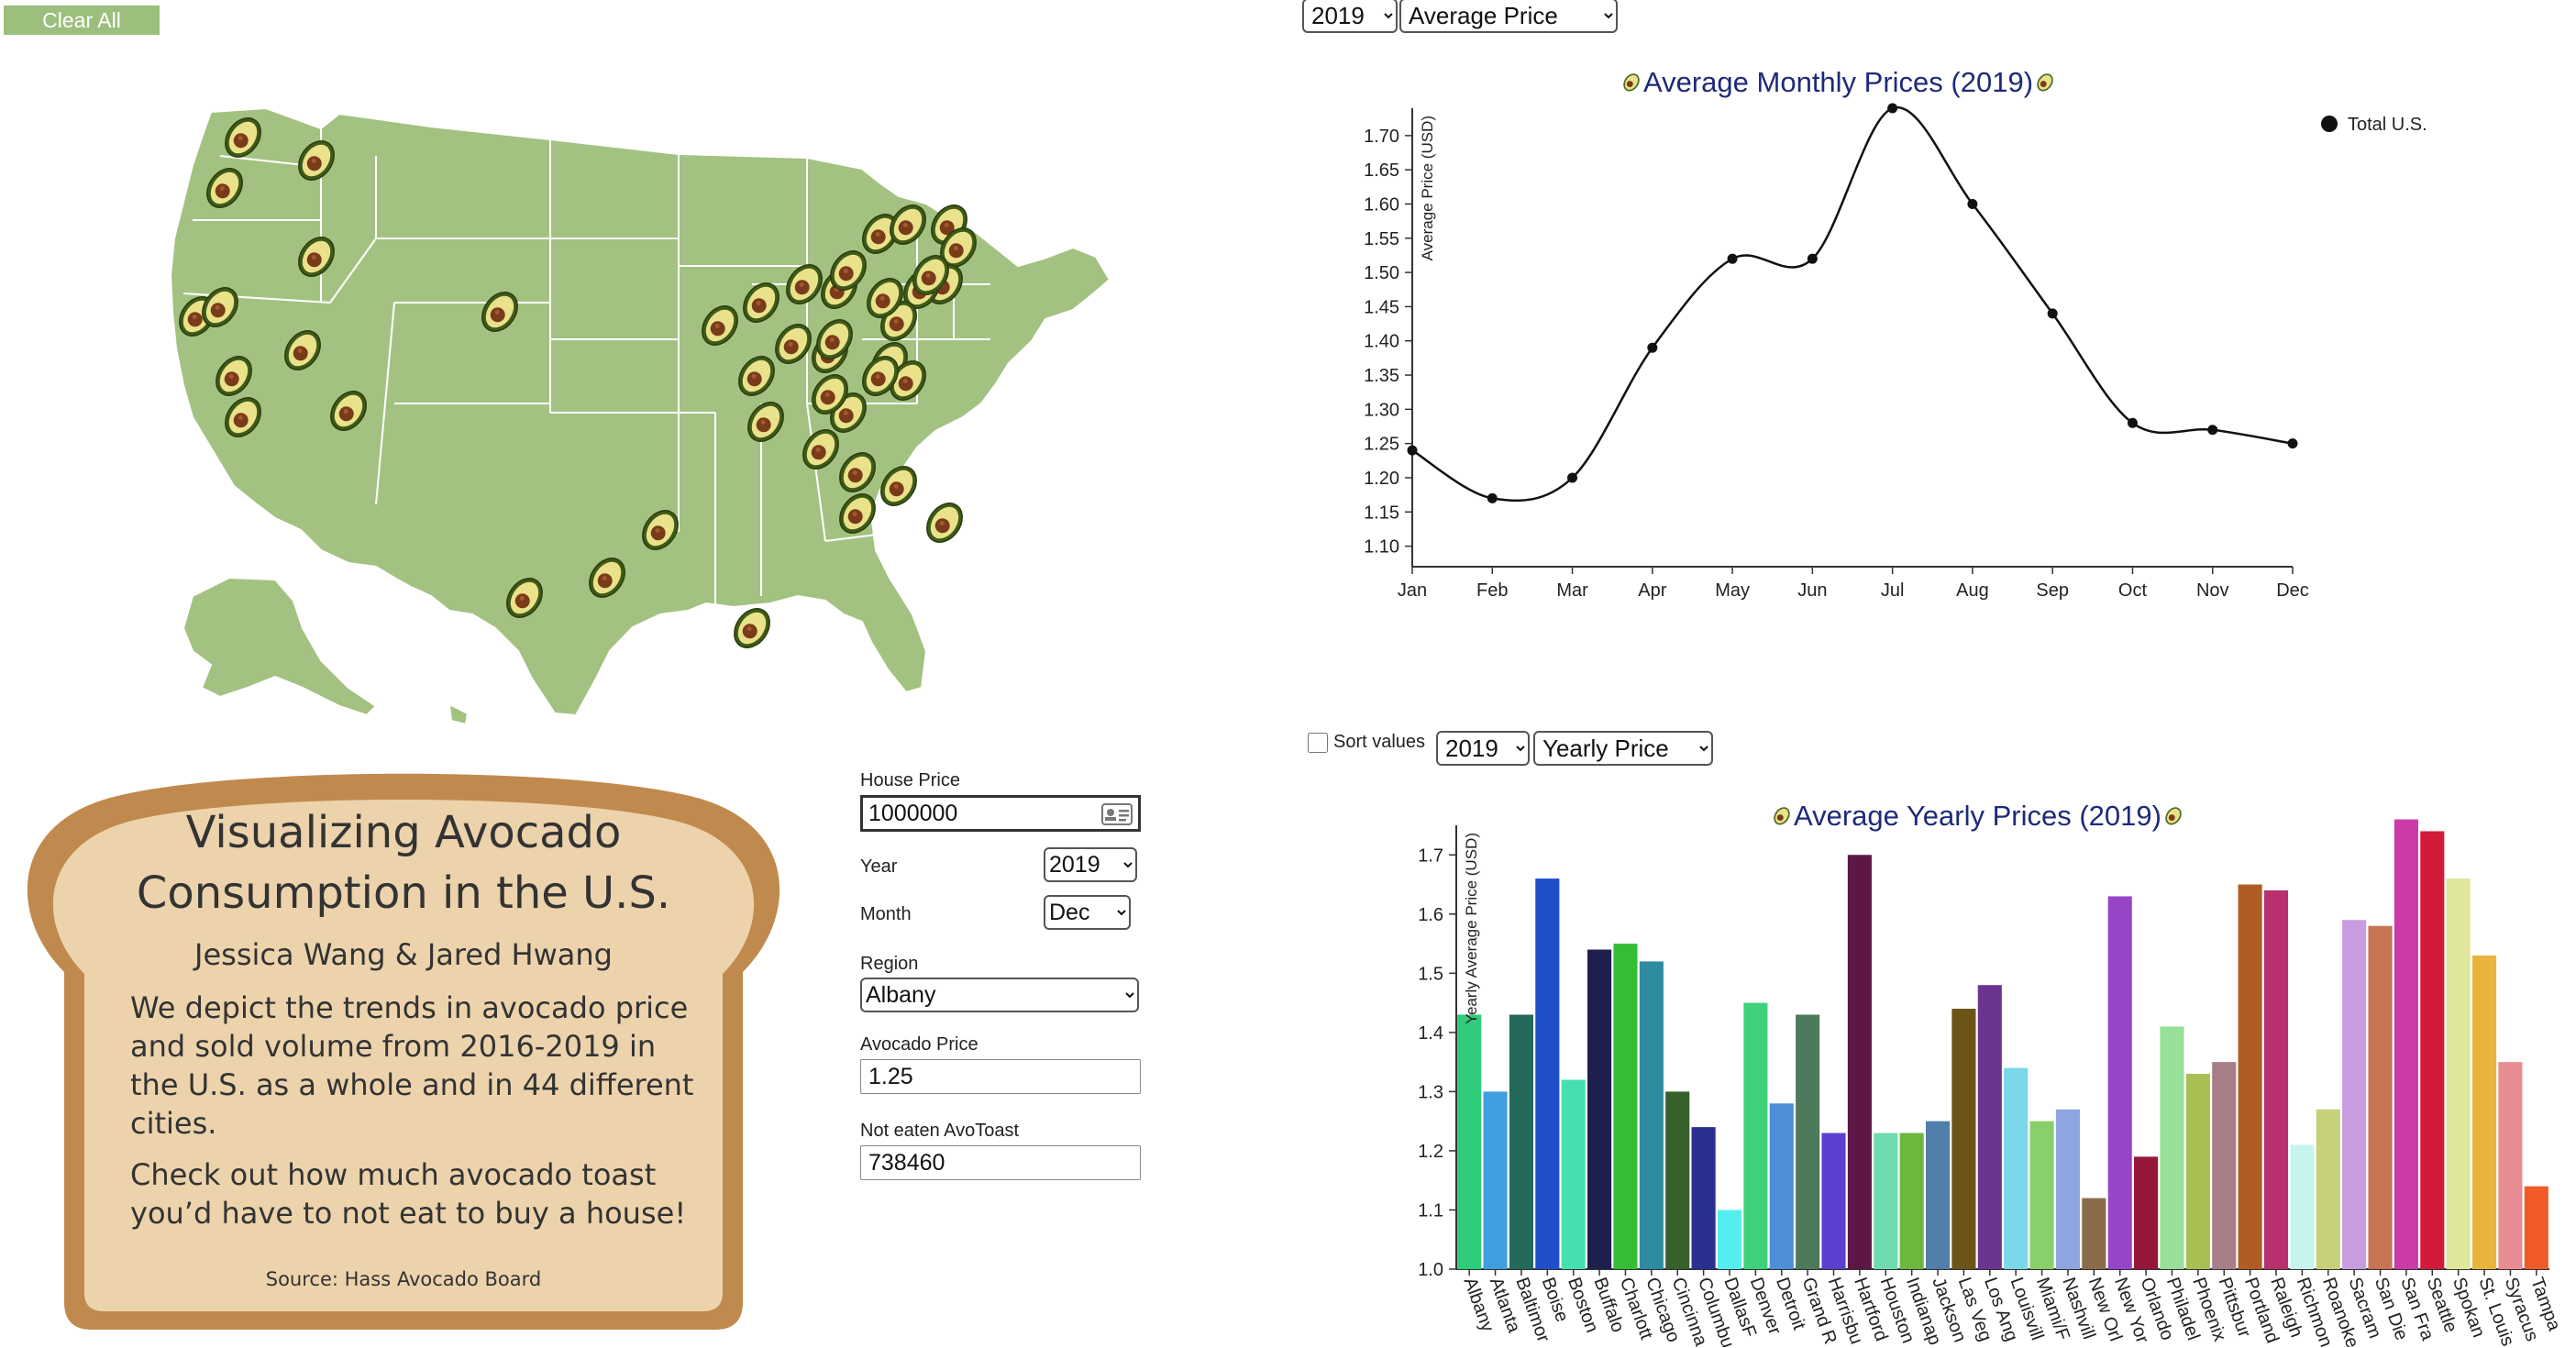 This screenshot has height=1348, width=2576. I want to click on line-y-tick-label: 1.35, so click(1381, 376).